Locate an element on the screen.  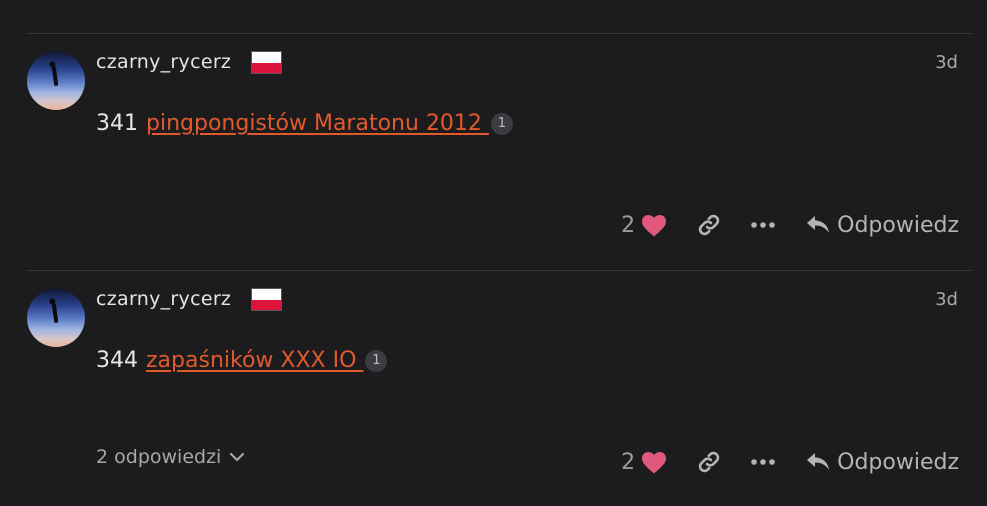
replies-count: 2 odpowiedzi is located at coordinates (159, 457).